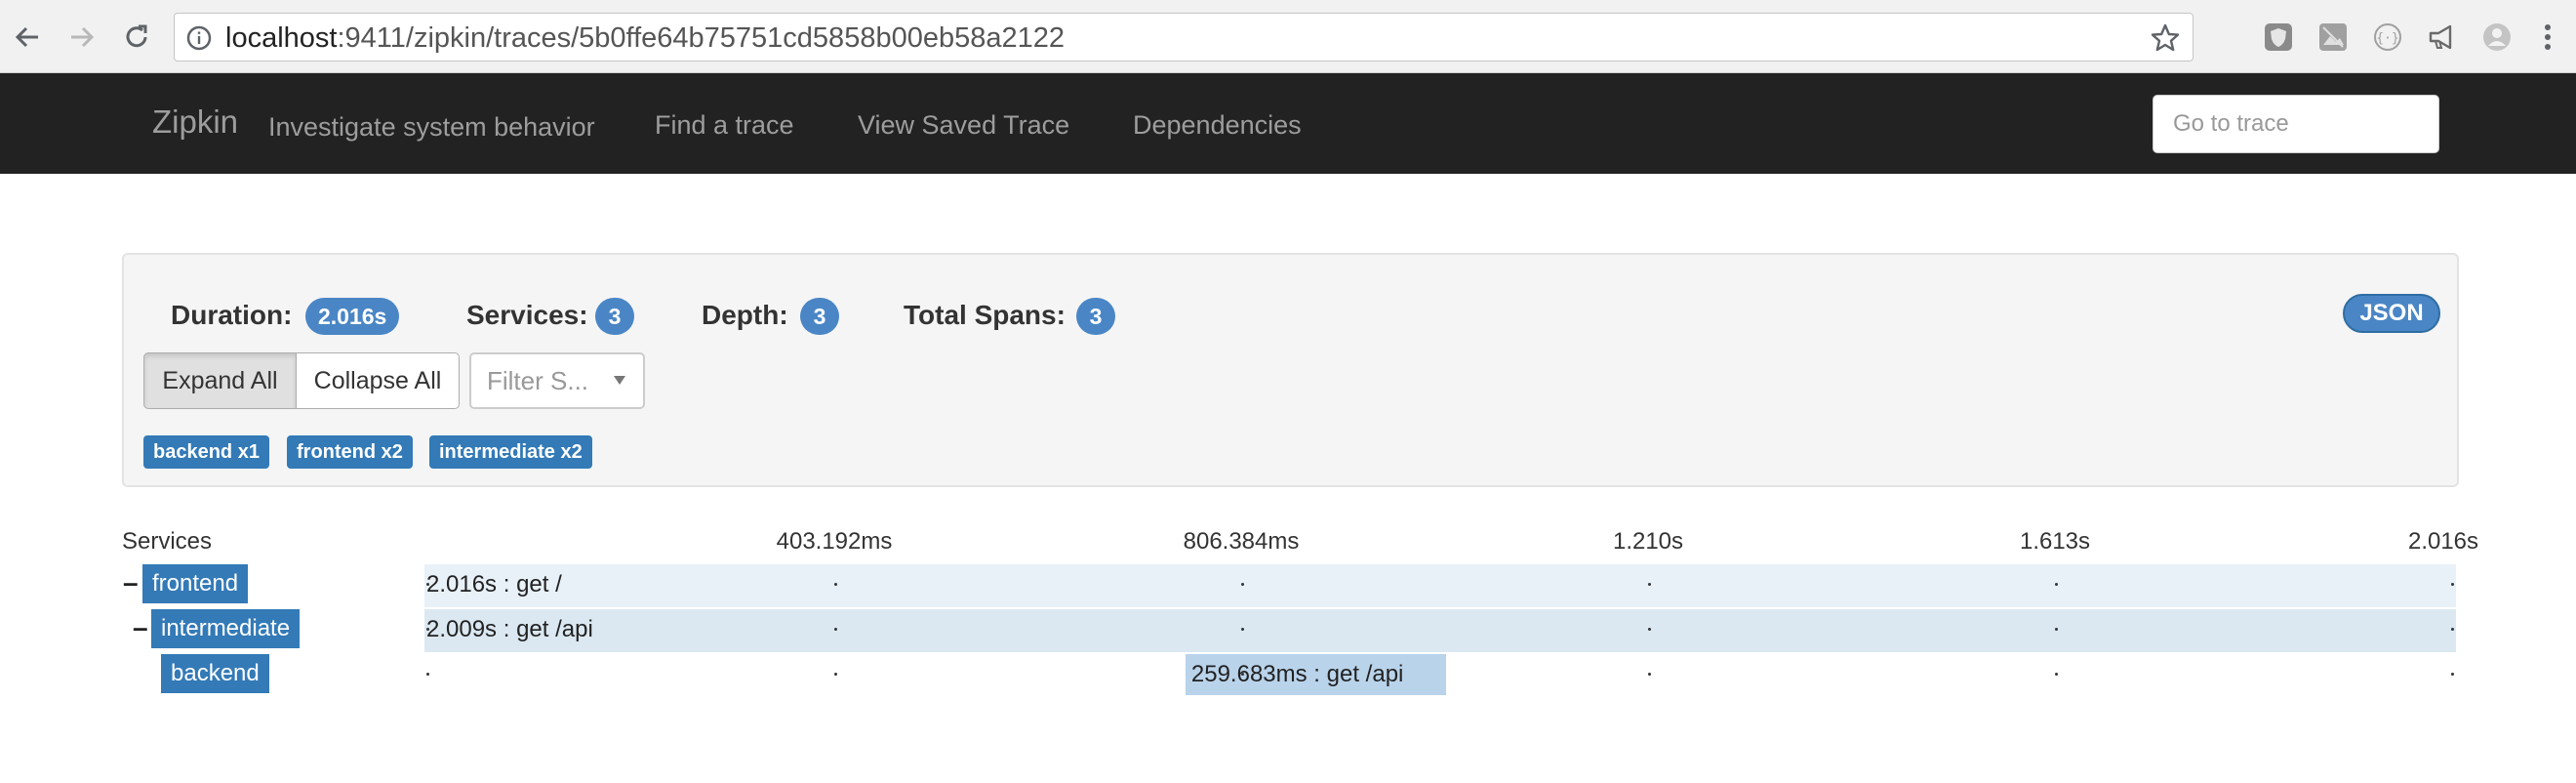 The height and width of the screenshot is (783, 2576). Describe the element at coordinates (724, 125) in the screenshot. I see `nav-find-a-trace: Find a trace` at that location.